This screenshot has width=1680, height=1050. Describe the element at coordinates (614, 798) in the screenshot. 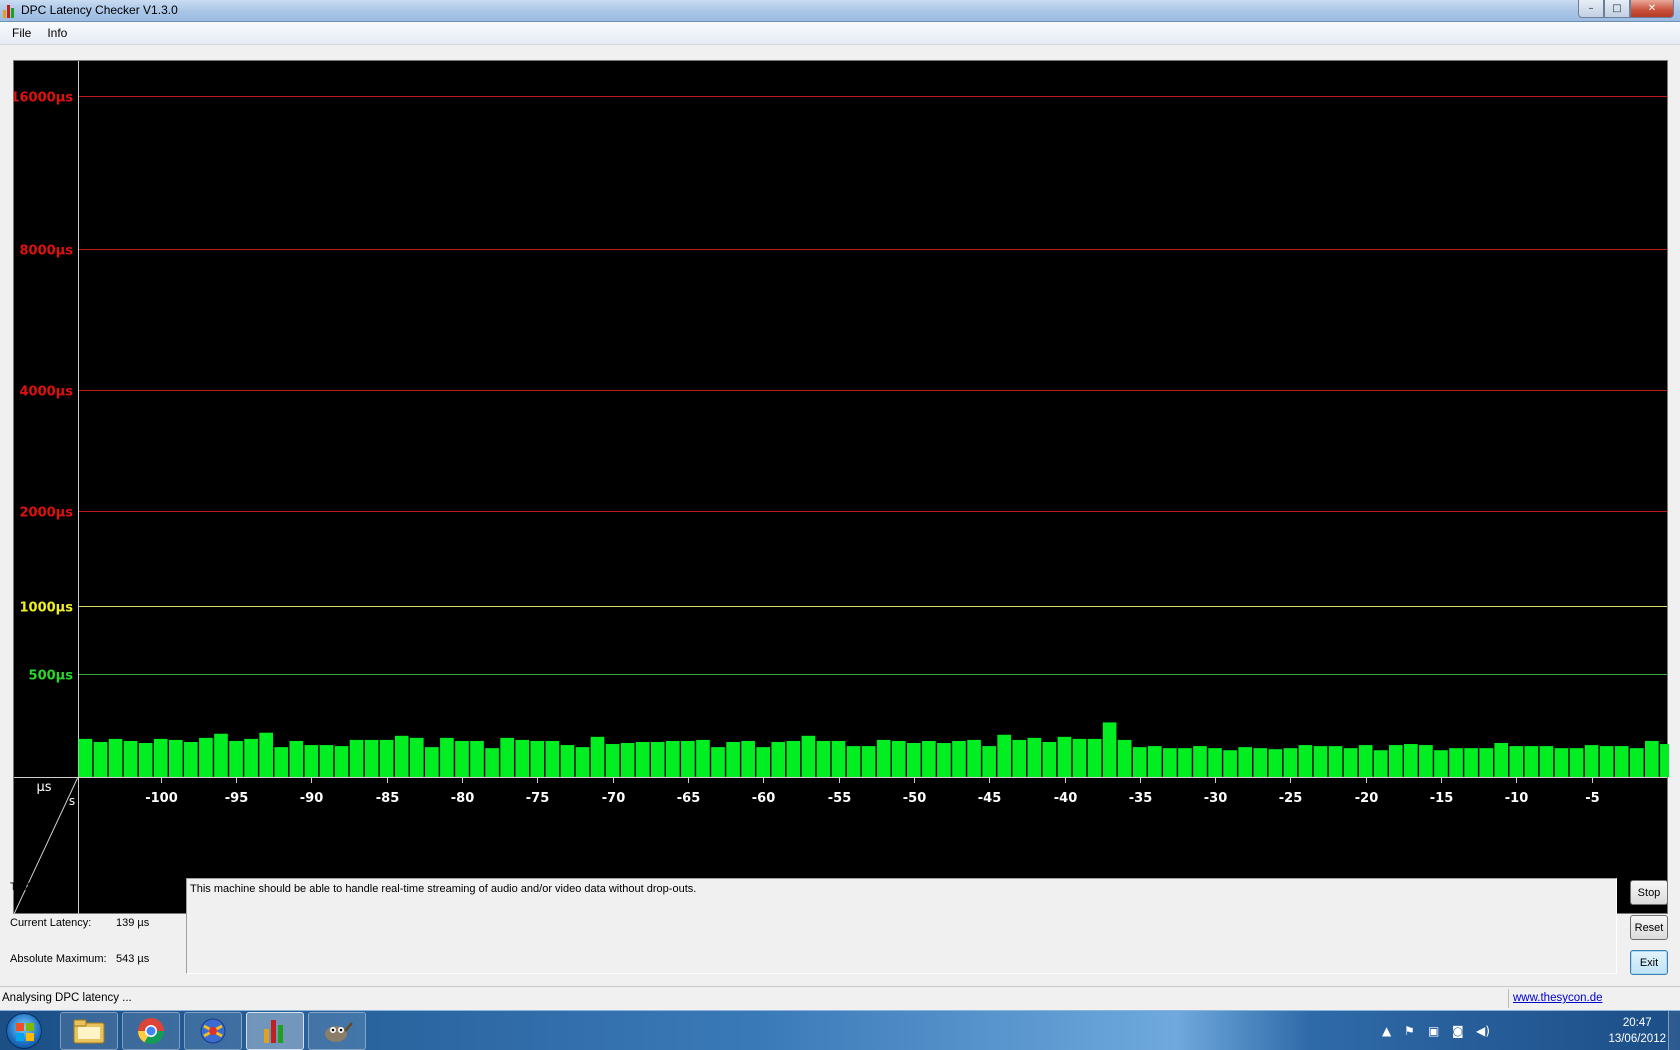

I see `x-tick-label: -70` at that location.